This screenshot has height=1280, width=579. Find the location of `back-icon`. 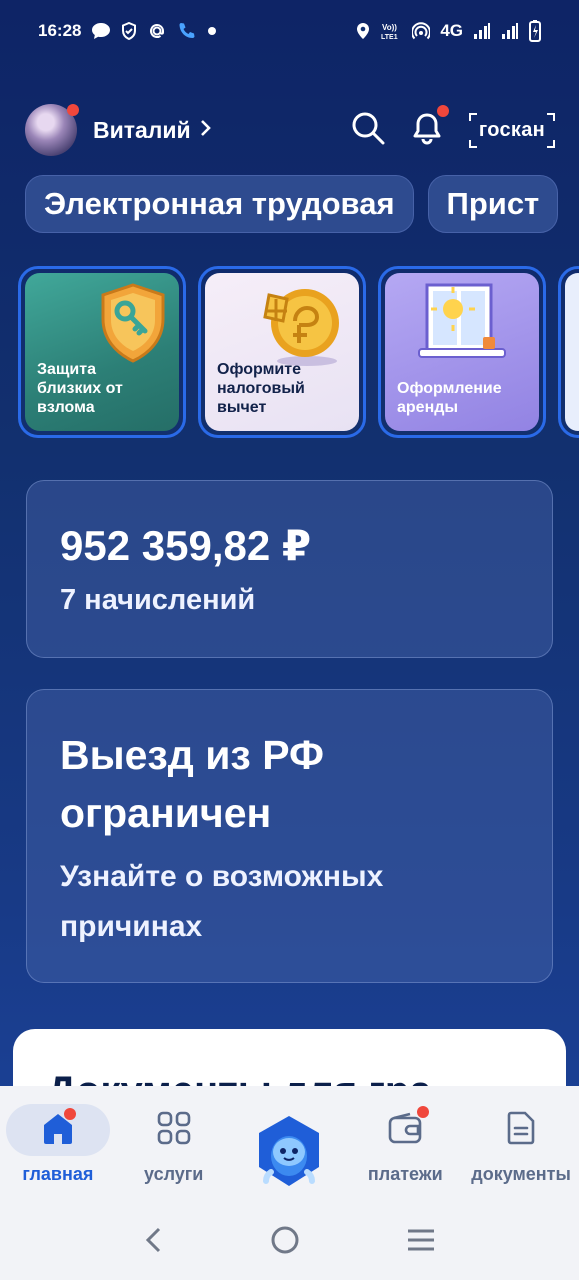

back-icon is located at coordinates (154, 1242).